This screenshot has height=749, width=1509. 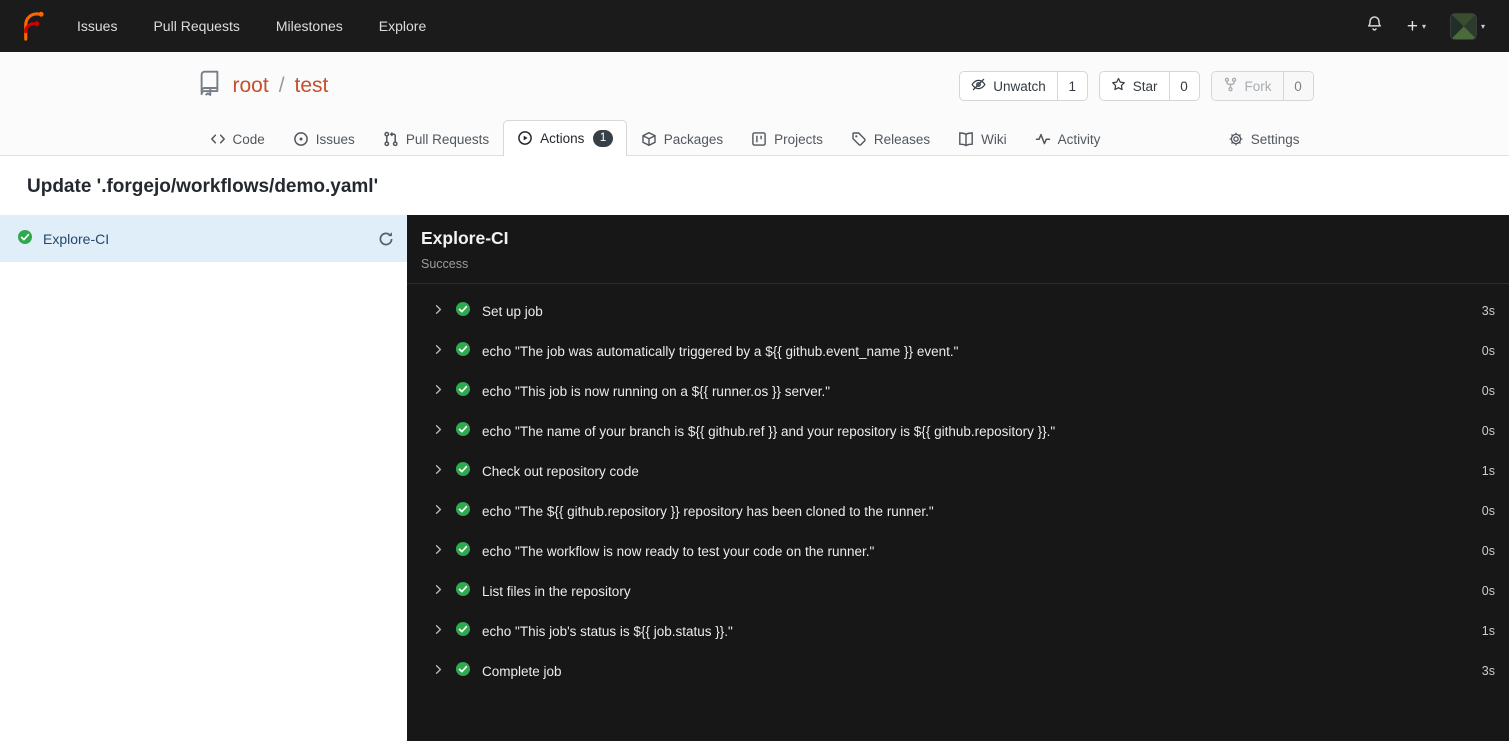 What do you see at coordinates (1019, 86) in the screenshot?
I see `unwatch-label: Unwatch` at bounding box center [1019, 86].